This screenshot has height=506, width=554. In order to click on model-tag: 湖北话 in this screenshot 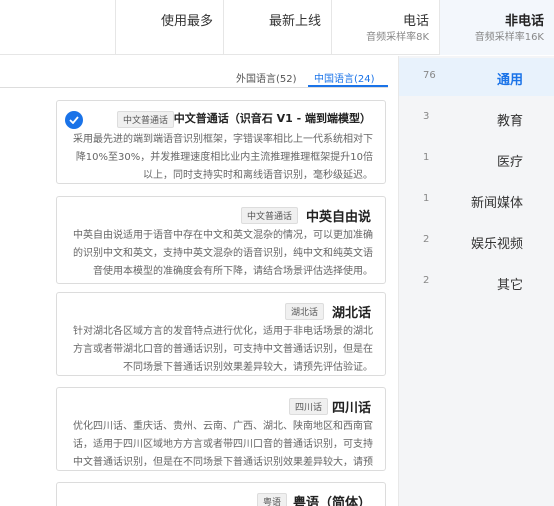, I will do `click(305, 311)`.